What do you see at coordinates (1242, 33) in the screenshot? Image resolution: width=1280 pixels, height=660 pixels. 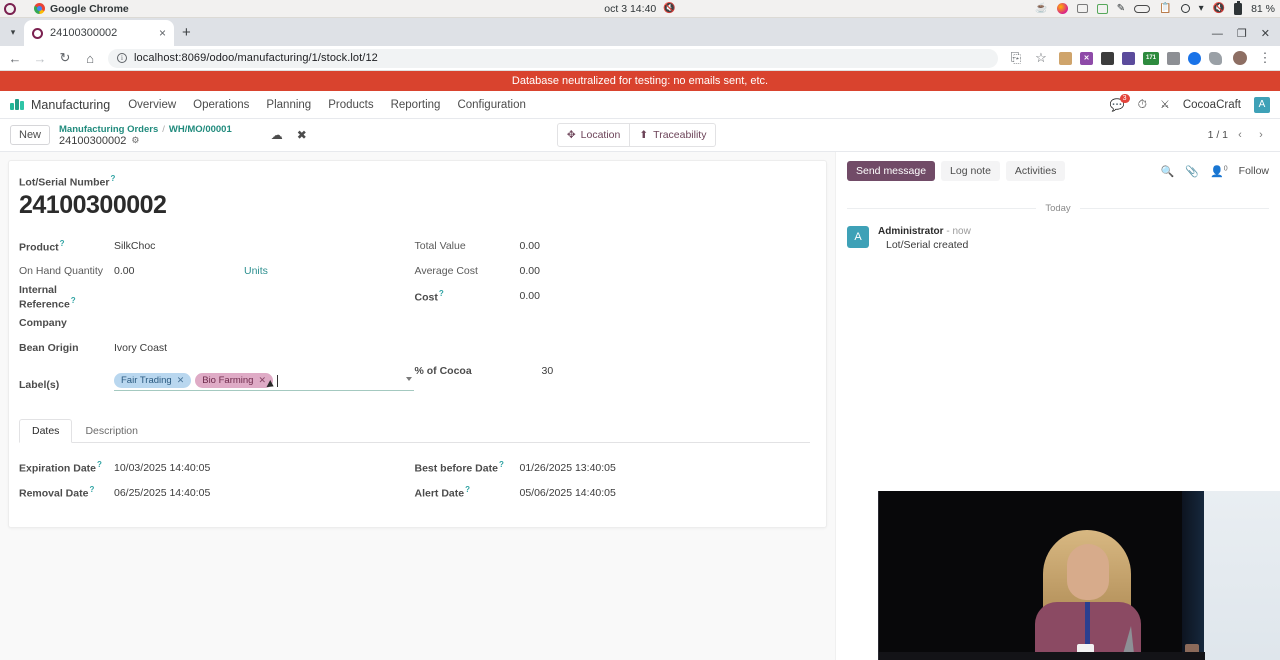 I see `window-maximize-button: ❐` at bounding box center [1242, 33].